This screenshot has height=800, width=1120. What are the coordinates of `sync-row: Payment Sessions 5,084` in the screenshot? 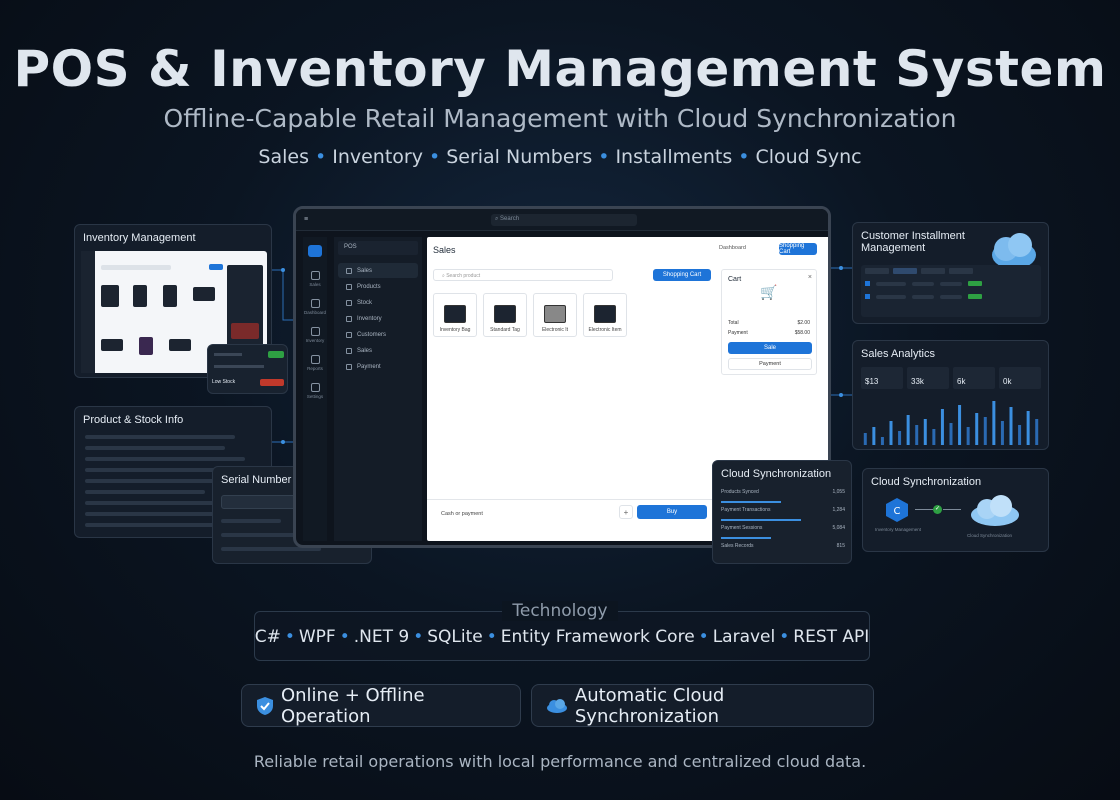 It's located at (783, 528).